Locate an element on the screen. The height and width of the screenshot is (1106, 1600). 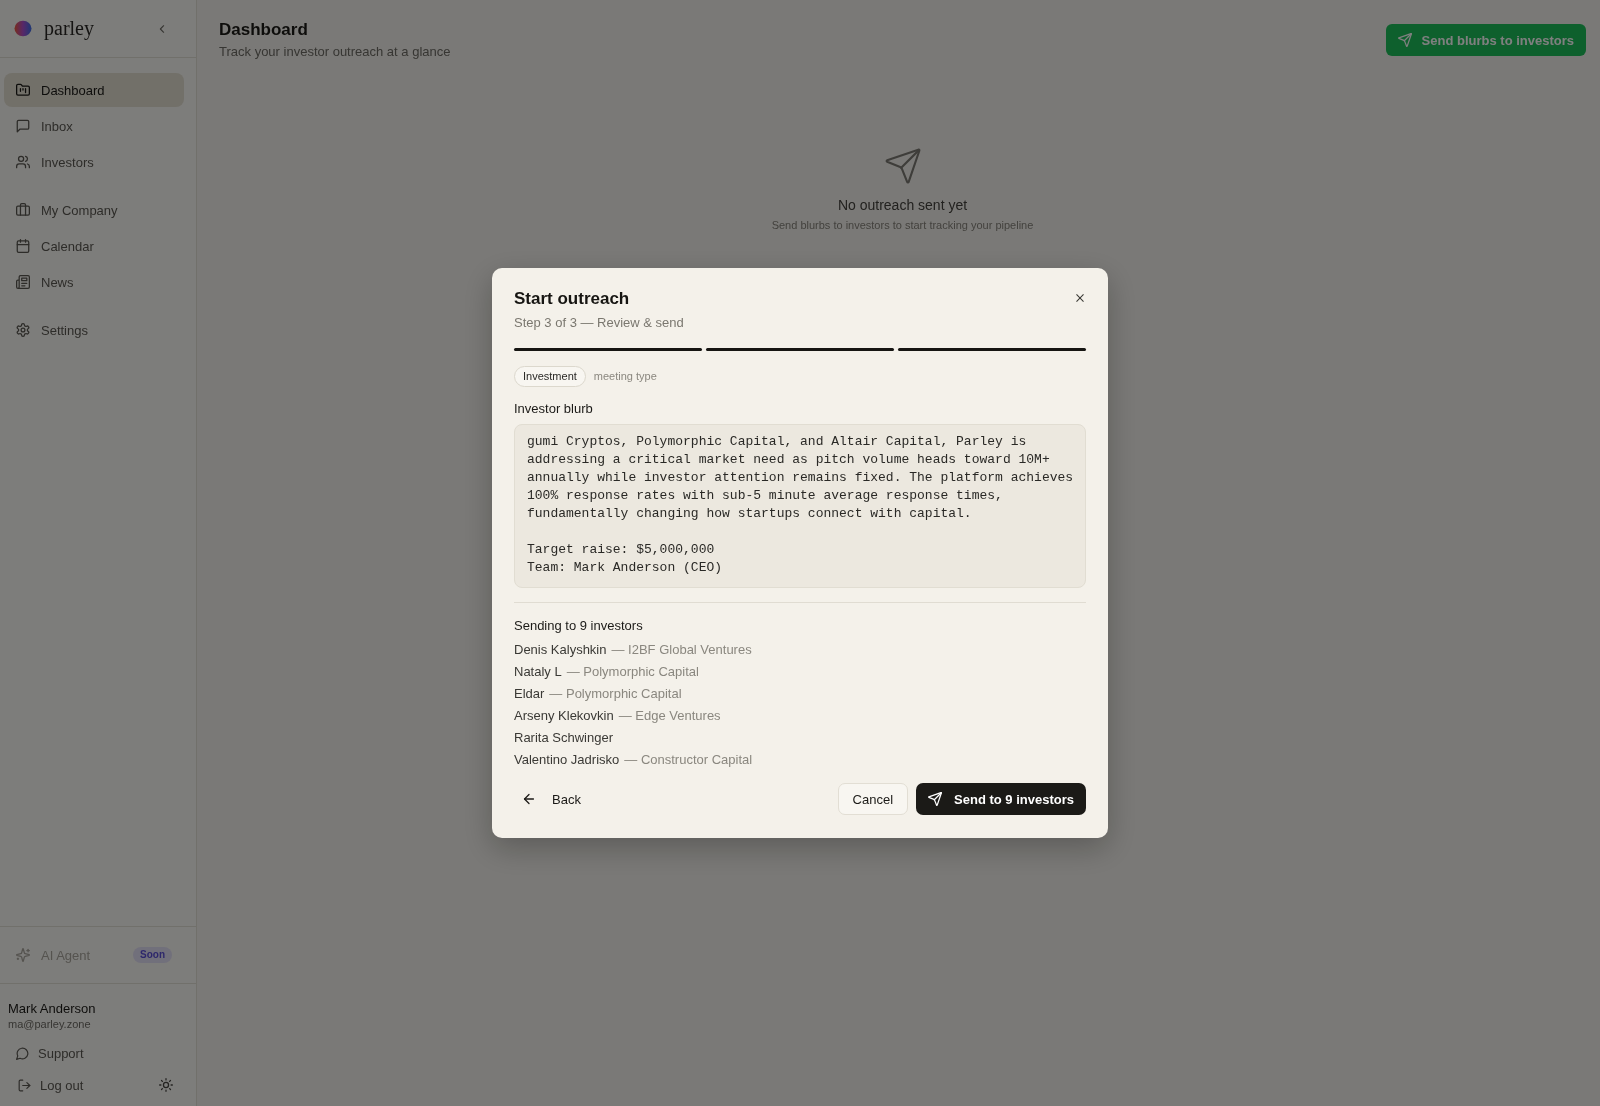
nav-item: Settings is located at coordinates (94, 330).